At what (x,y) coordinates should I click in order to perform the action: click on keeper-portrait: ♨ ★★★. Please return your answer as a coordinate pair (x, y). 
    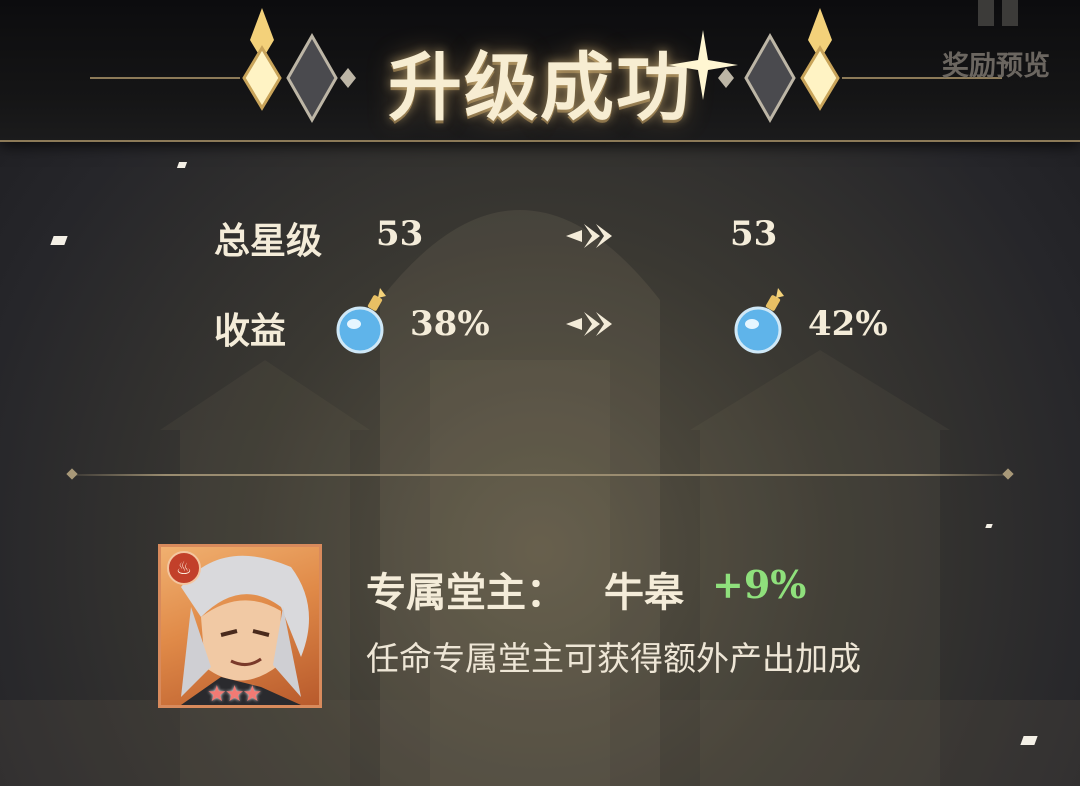
    Looking at the image, I should click on (240, 626).